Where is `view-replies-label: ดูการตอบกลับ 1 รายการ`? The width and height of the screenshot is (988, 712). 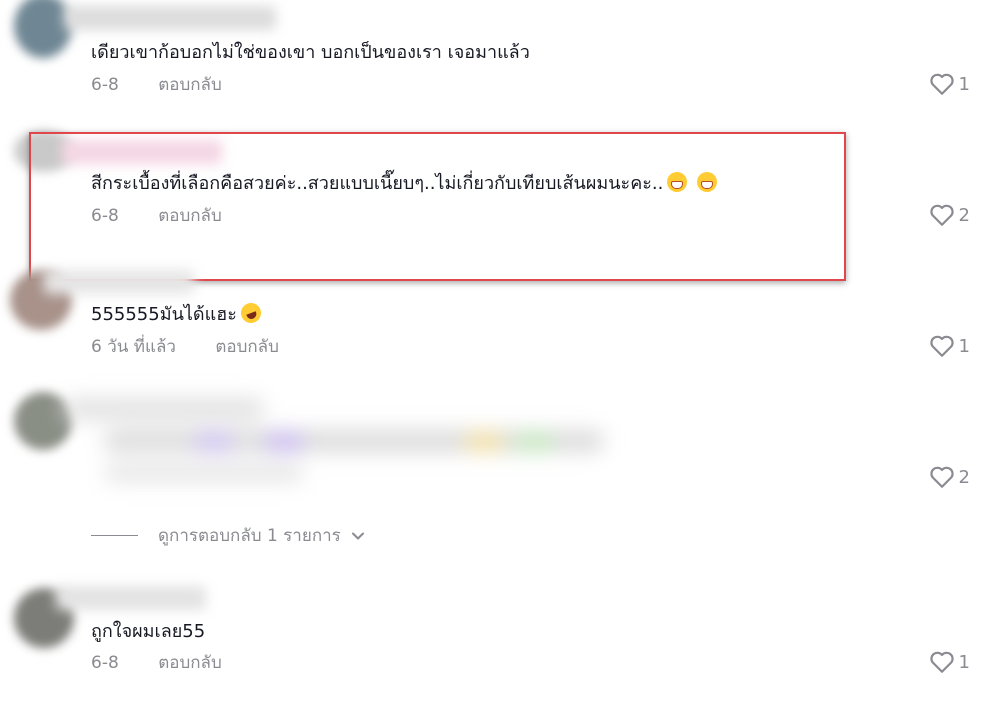 view-replies-label: ดูการตอบกลับ 1 รายการ is located at coordinates (249, 536).